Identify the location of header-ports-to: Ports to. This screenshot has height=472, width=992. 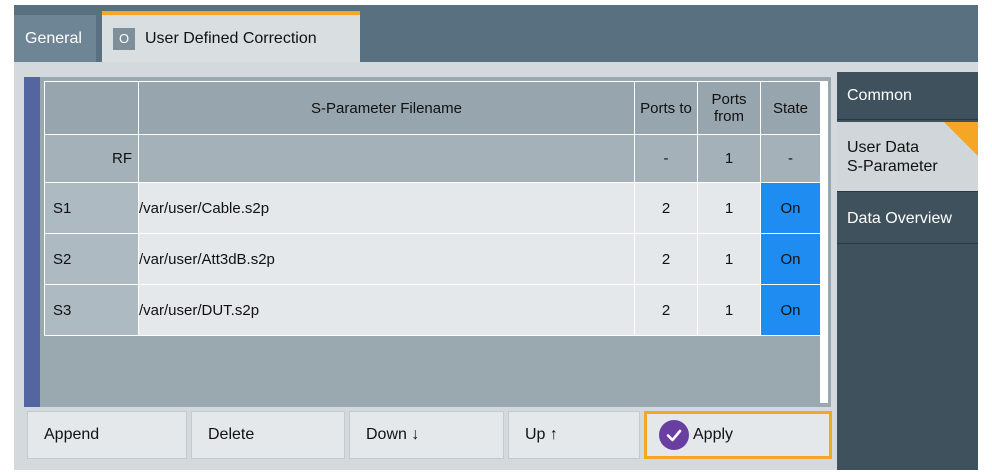
(666, 108).